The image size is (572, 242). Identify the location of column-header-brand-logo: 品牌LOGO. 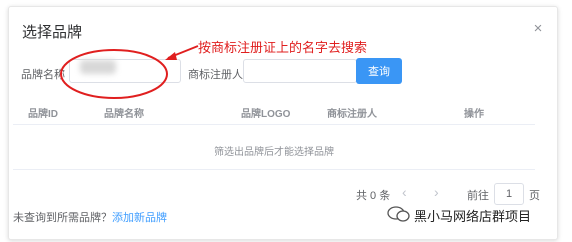
(266, 114).